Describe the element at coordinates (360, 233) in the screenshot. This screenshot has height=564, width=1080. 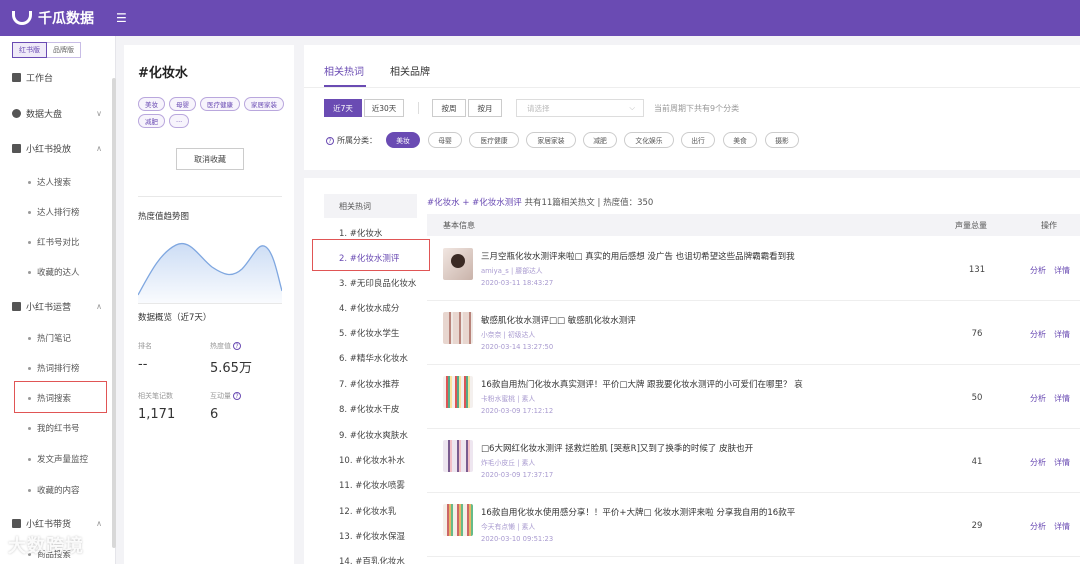
I see `word-item: 1. #化妆水` at that location.